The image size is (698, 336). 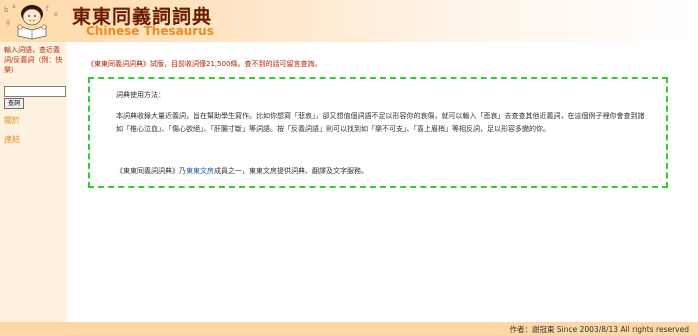 What do you see at coordinates (14, 6) in the screenshot?
I see `svg-text: a` at bounding box center [14, 6].